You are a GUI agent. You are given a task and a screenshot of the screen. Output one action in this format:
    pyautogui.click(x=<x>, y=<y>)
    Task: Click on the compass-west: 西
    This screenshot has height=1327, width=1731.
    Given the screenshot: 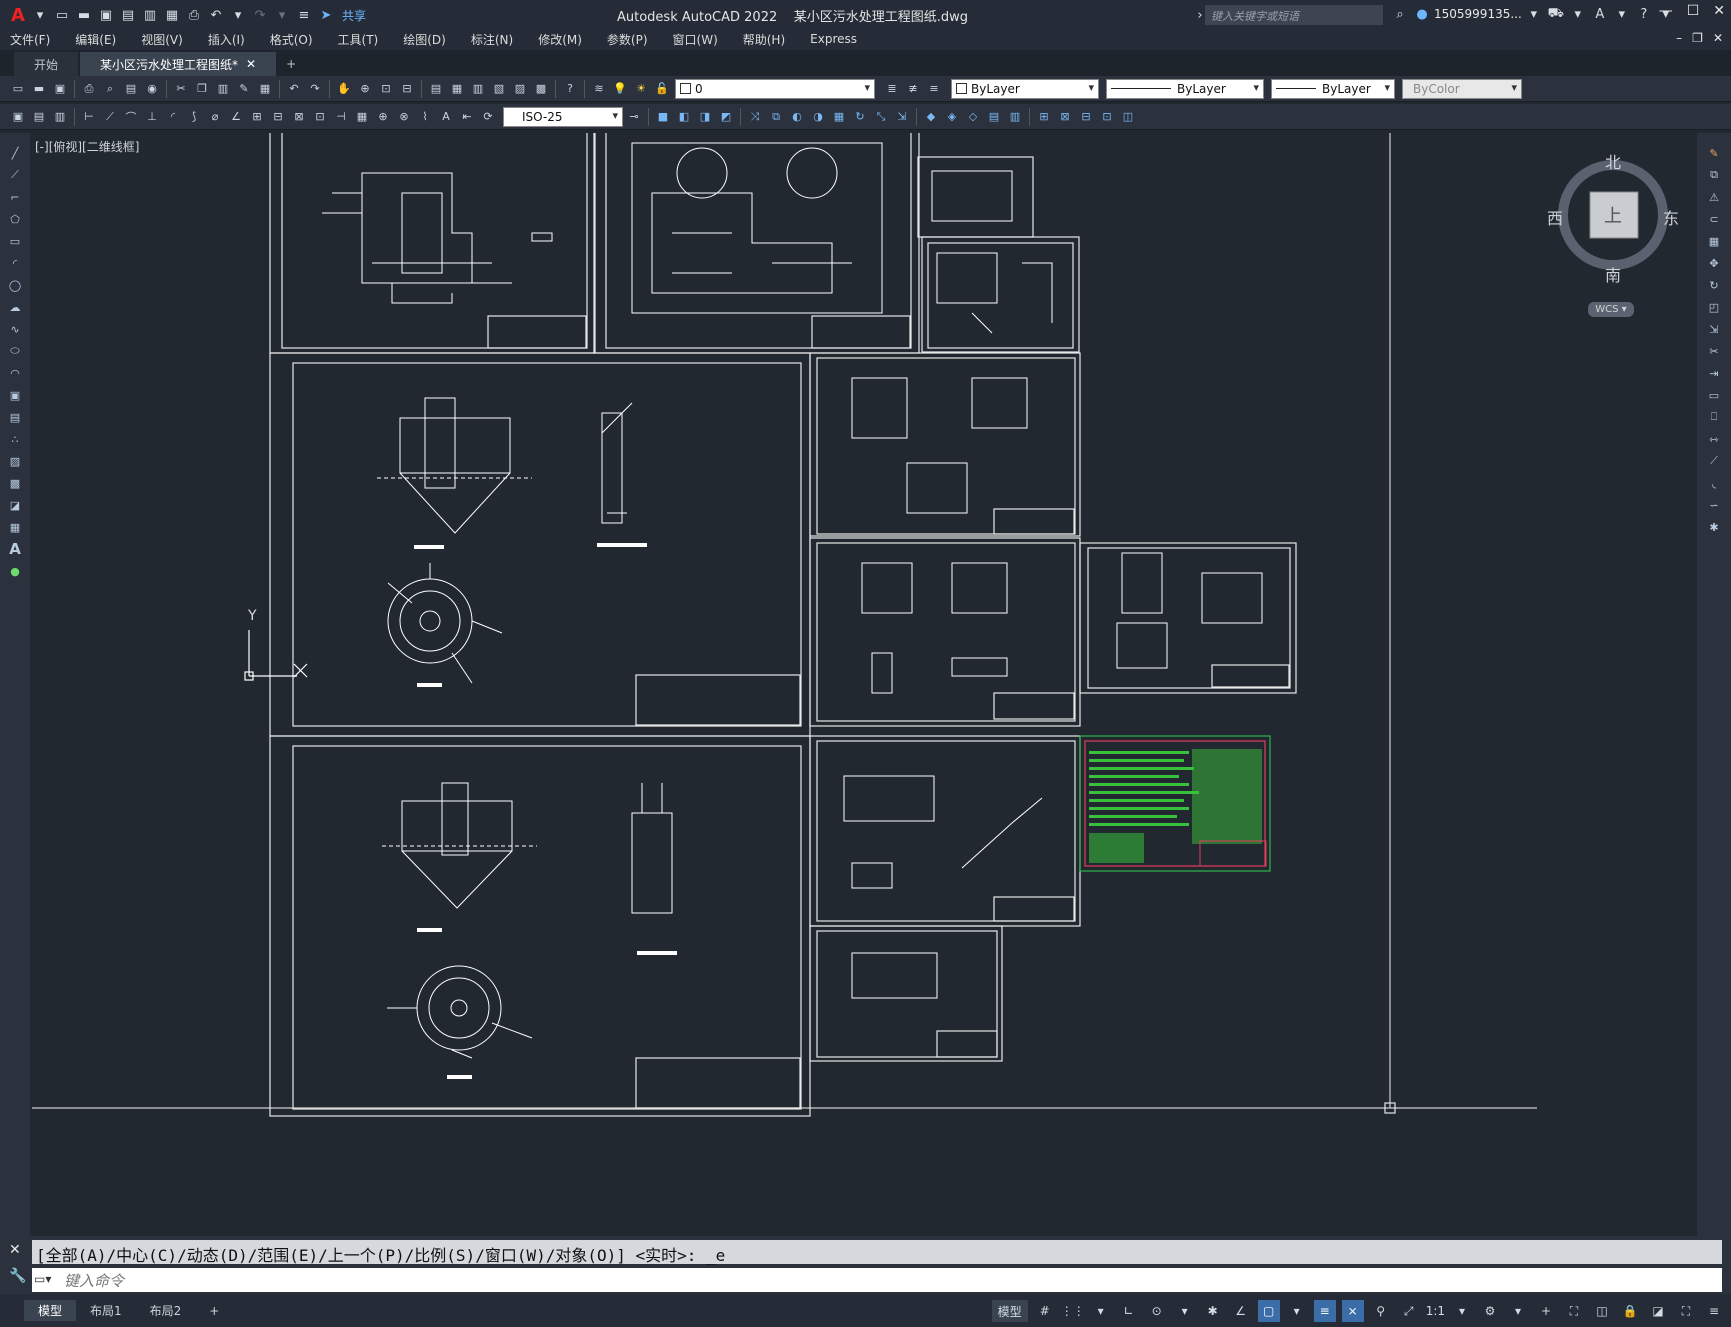 What is the action you would take?
    pyautogui.click(x=1555, y=217)
    